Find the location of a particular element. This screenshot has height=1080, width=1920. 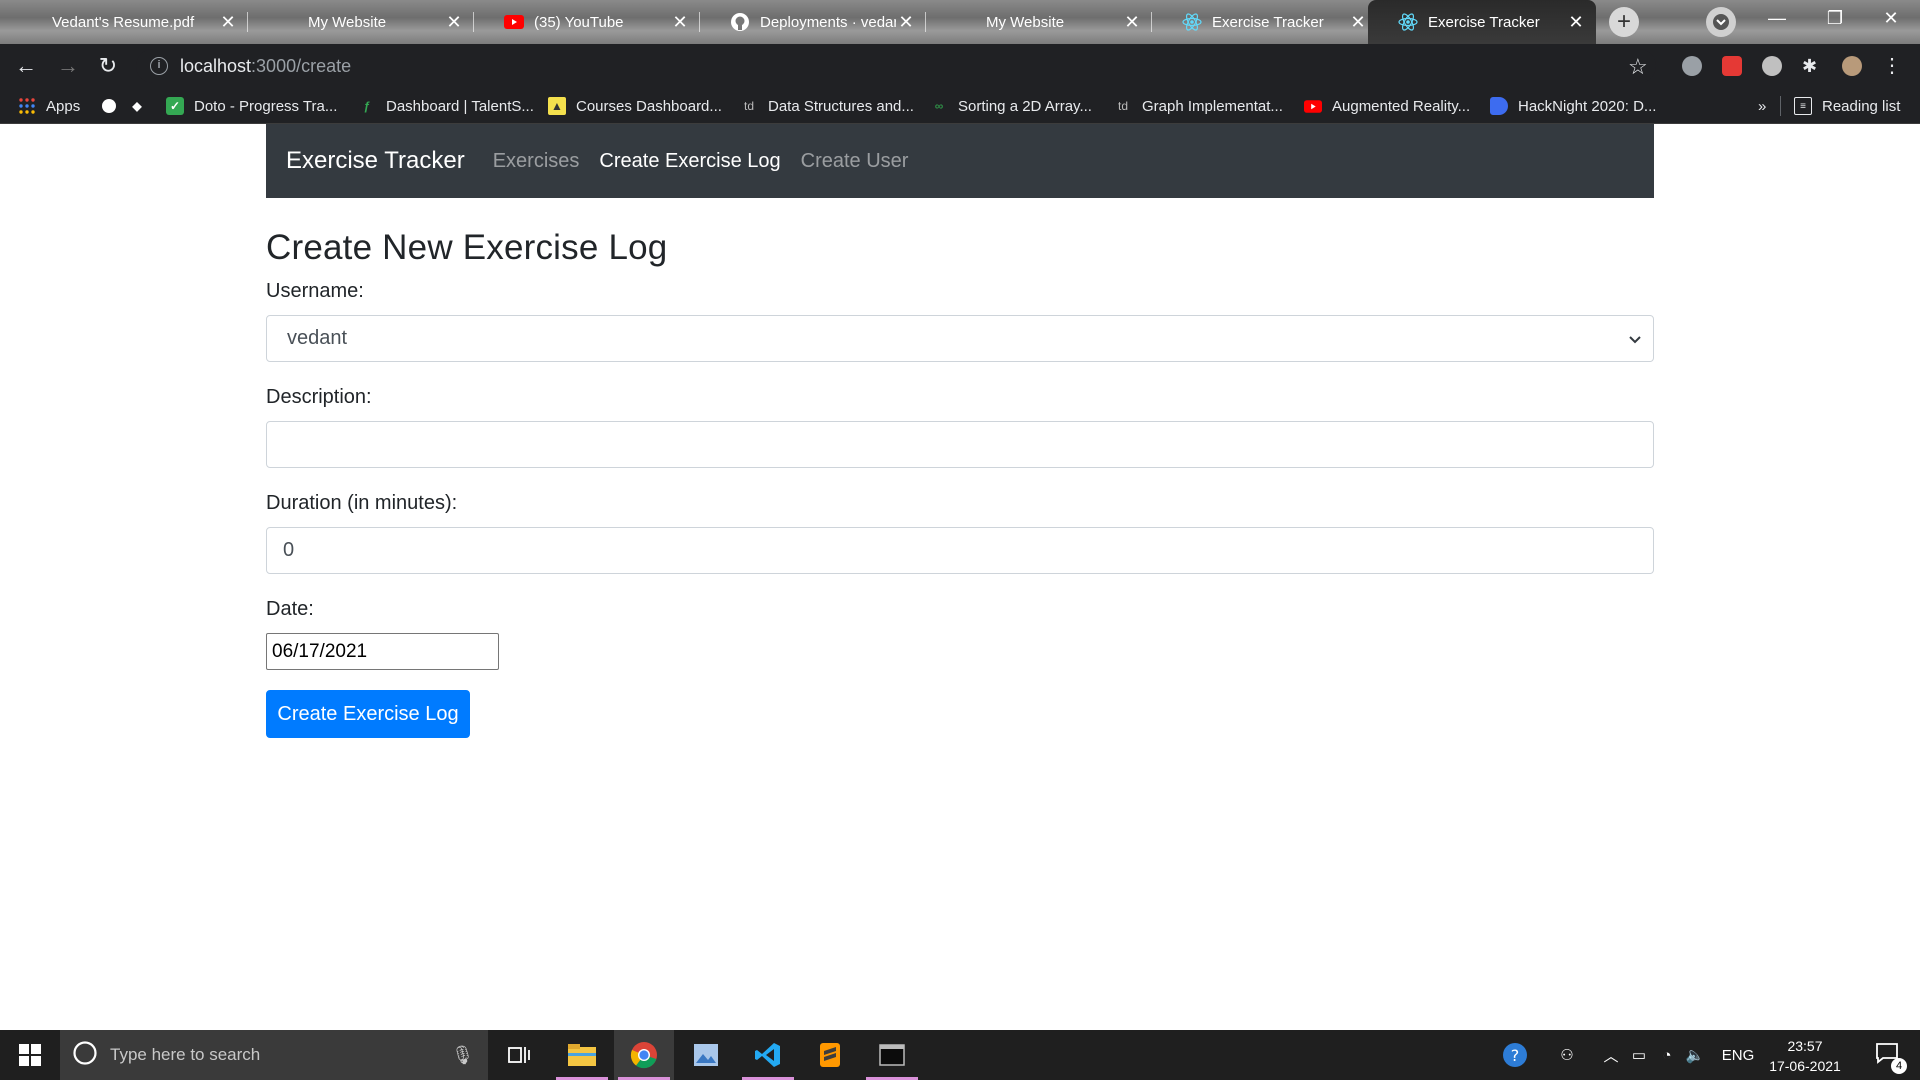

browser-tab-active: Exercise Tracker ✕ is located at coordinates (1482, 22).